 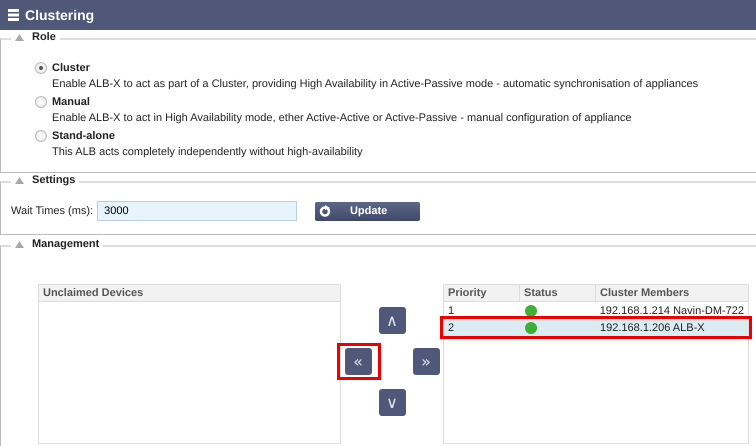 What do you see at coordinates (358, 361) in the screenshot?
I see `move-button: «` at bounding box center [358, 361].